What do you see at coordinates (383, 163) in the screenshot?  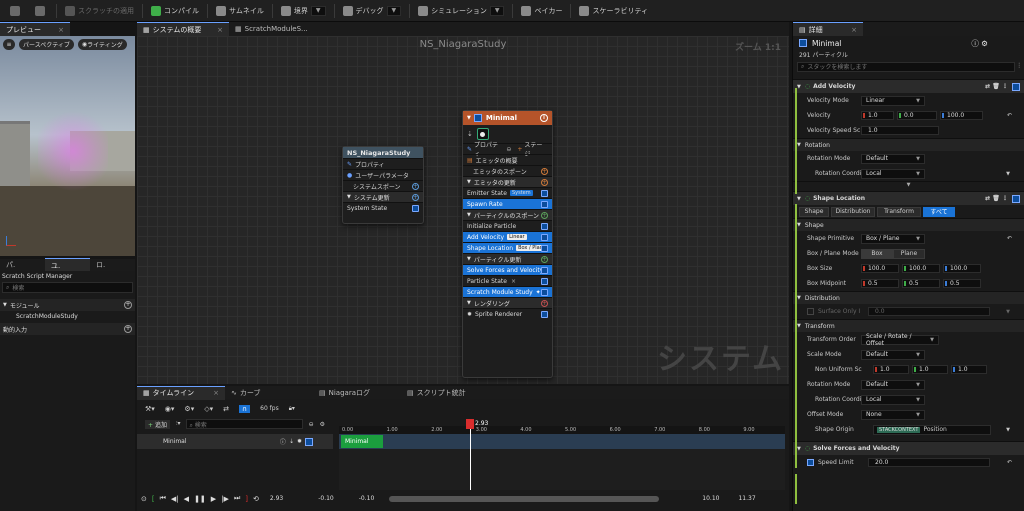 I see `system-properties-row: ✎ プロパティ` at bounding box center [383, 163].